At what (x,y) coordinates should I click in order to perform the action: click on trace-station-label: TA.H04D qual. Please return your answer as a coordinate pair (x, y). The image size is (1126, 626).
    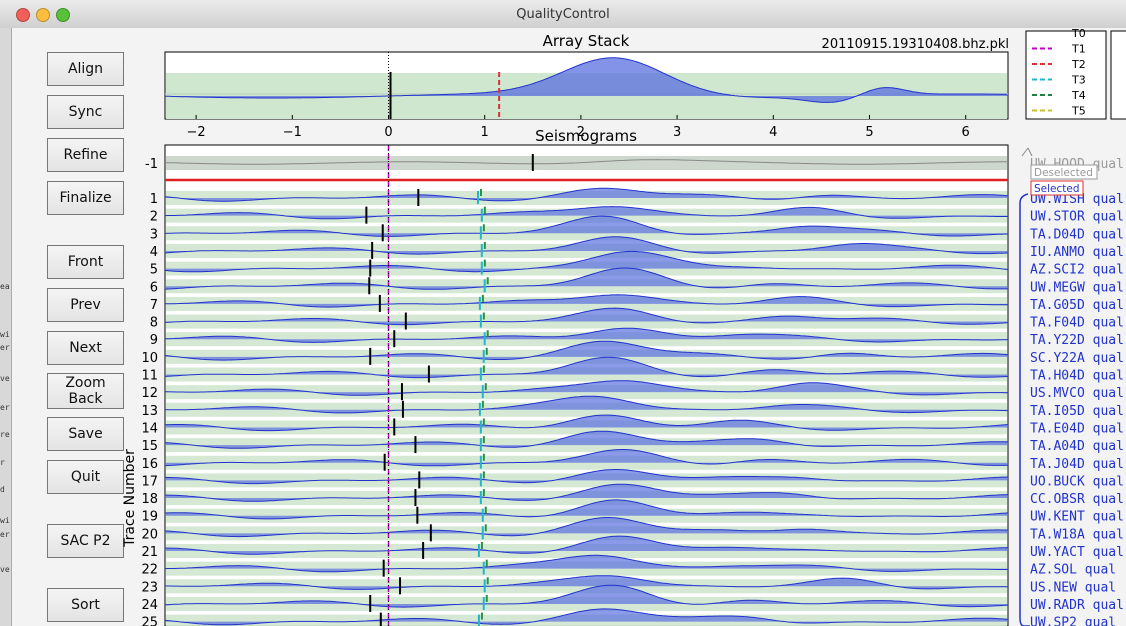
    Looking at the image, I should click on (1077, 376).